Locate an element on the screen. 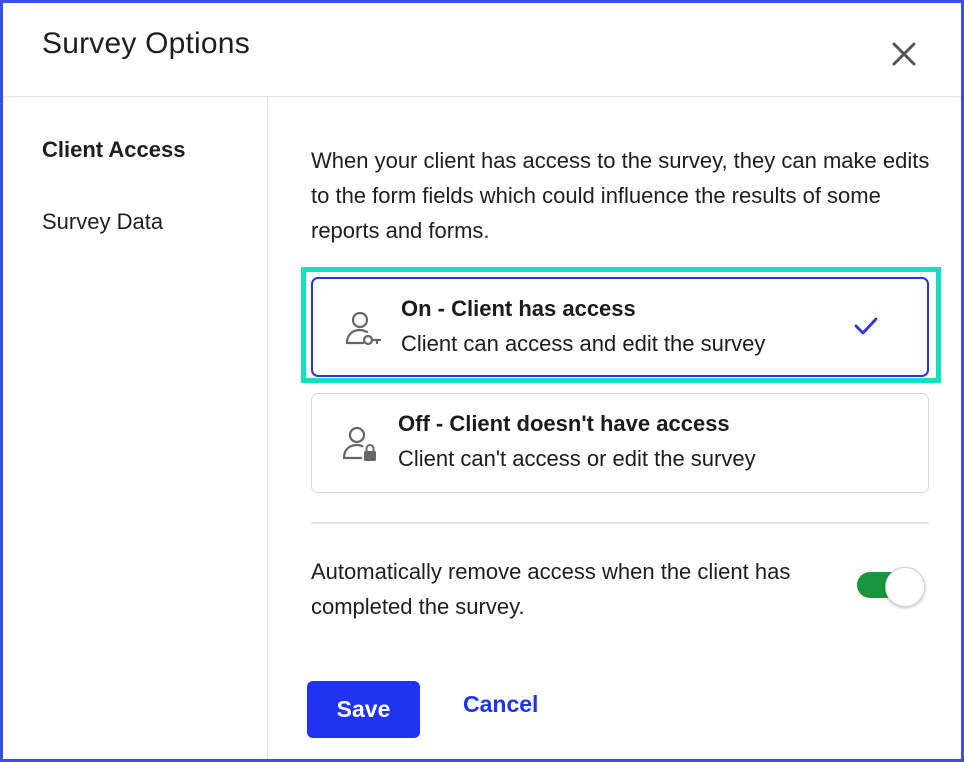 This screenshot has height=762, width=964. divider is located at coordinates (620, 523).